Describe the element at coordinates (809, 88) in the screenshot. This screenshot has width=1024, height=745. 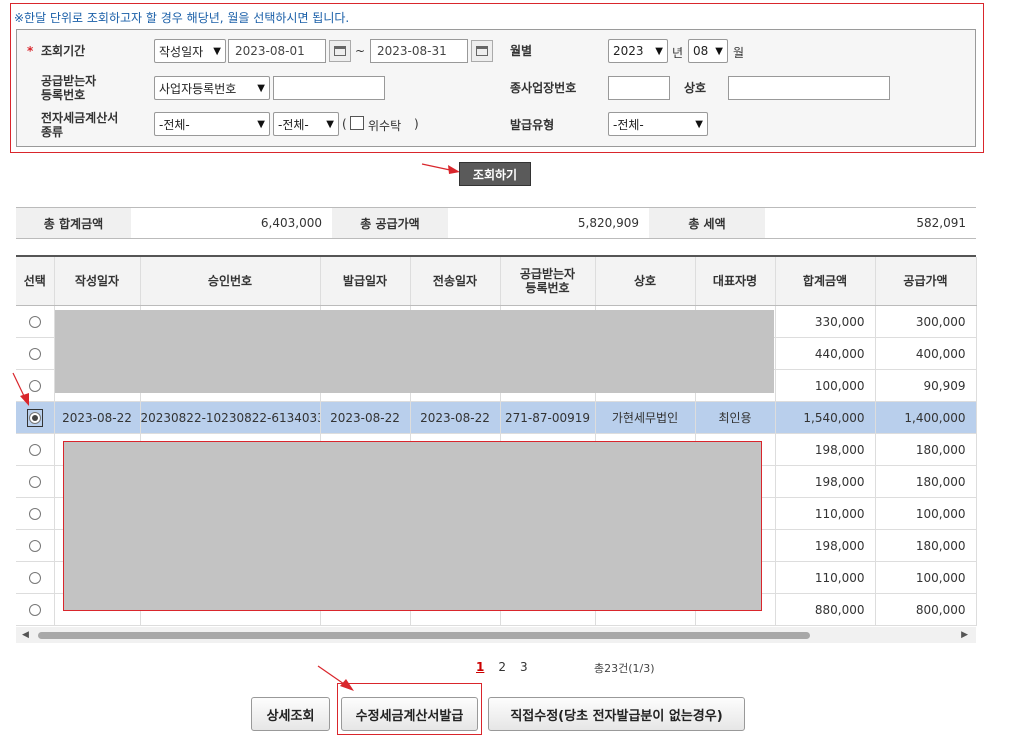
I see `company-input` at that location.